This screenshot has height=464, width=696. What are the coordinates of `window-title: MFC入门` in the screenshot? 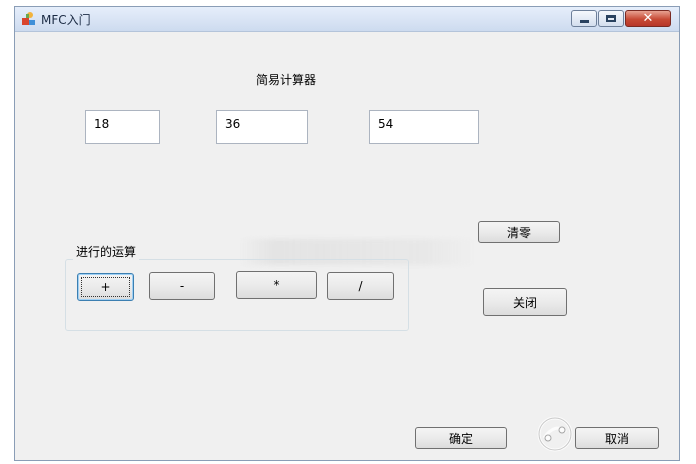 It's located at (66, 20).